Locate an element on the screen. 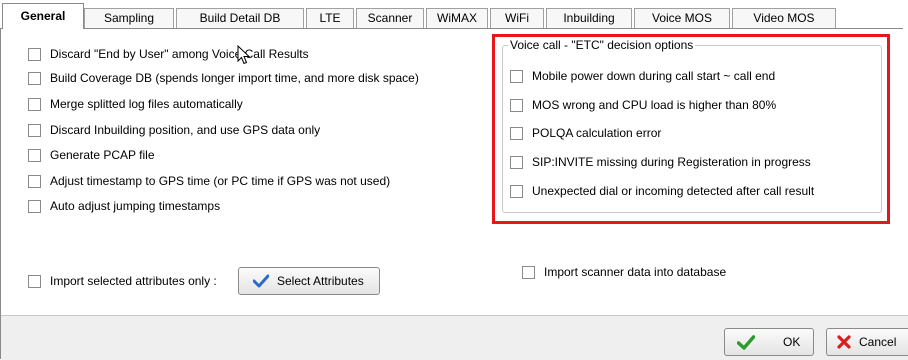 This screenshot has width=908, height=360. option-generate-pcap: Generate PCAP file is located at coordinates (91, 155).